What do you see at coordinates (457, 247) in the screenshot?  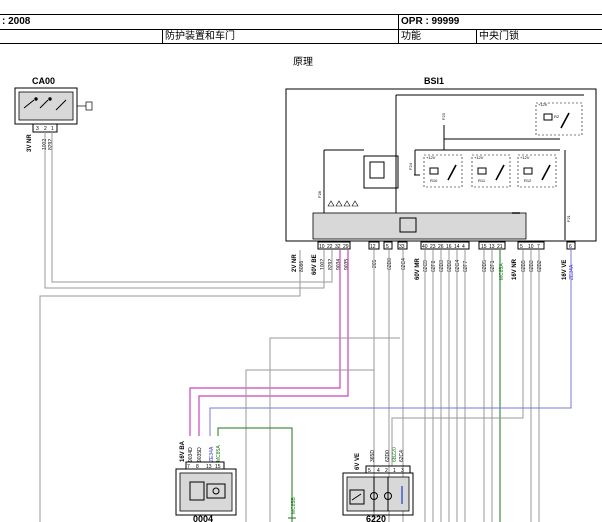 I see `bsi1-c-pin-14: 14` at bounding box center [457, 247].